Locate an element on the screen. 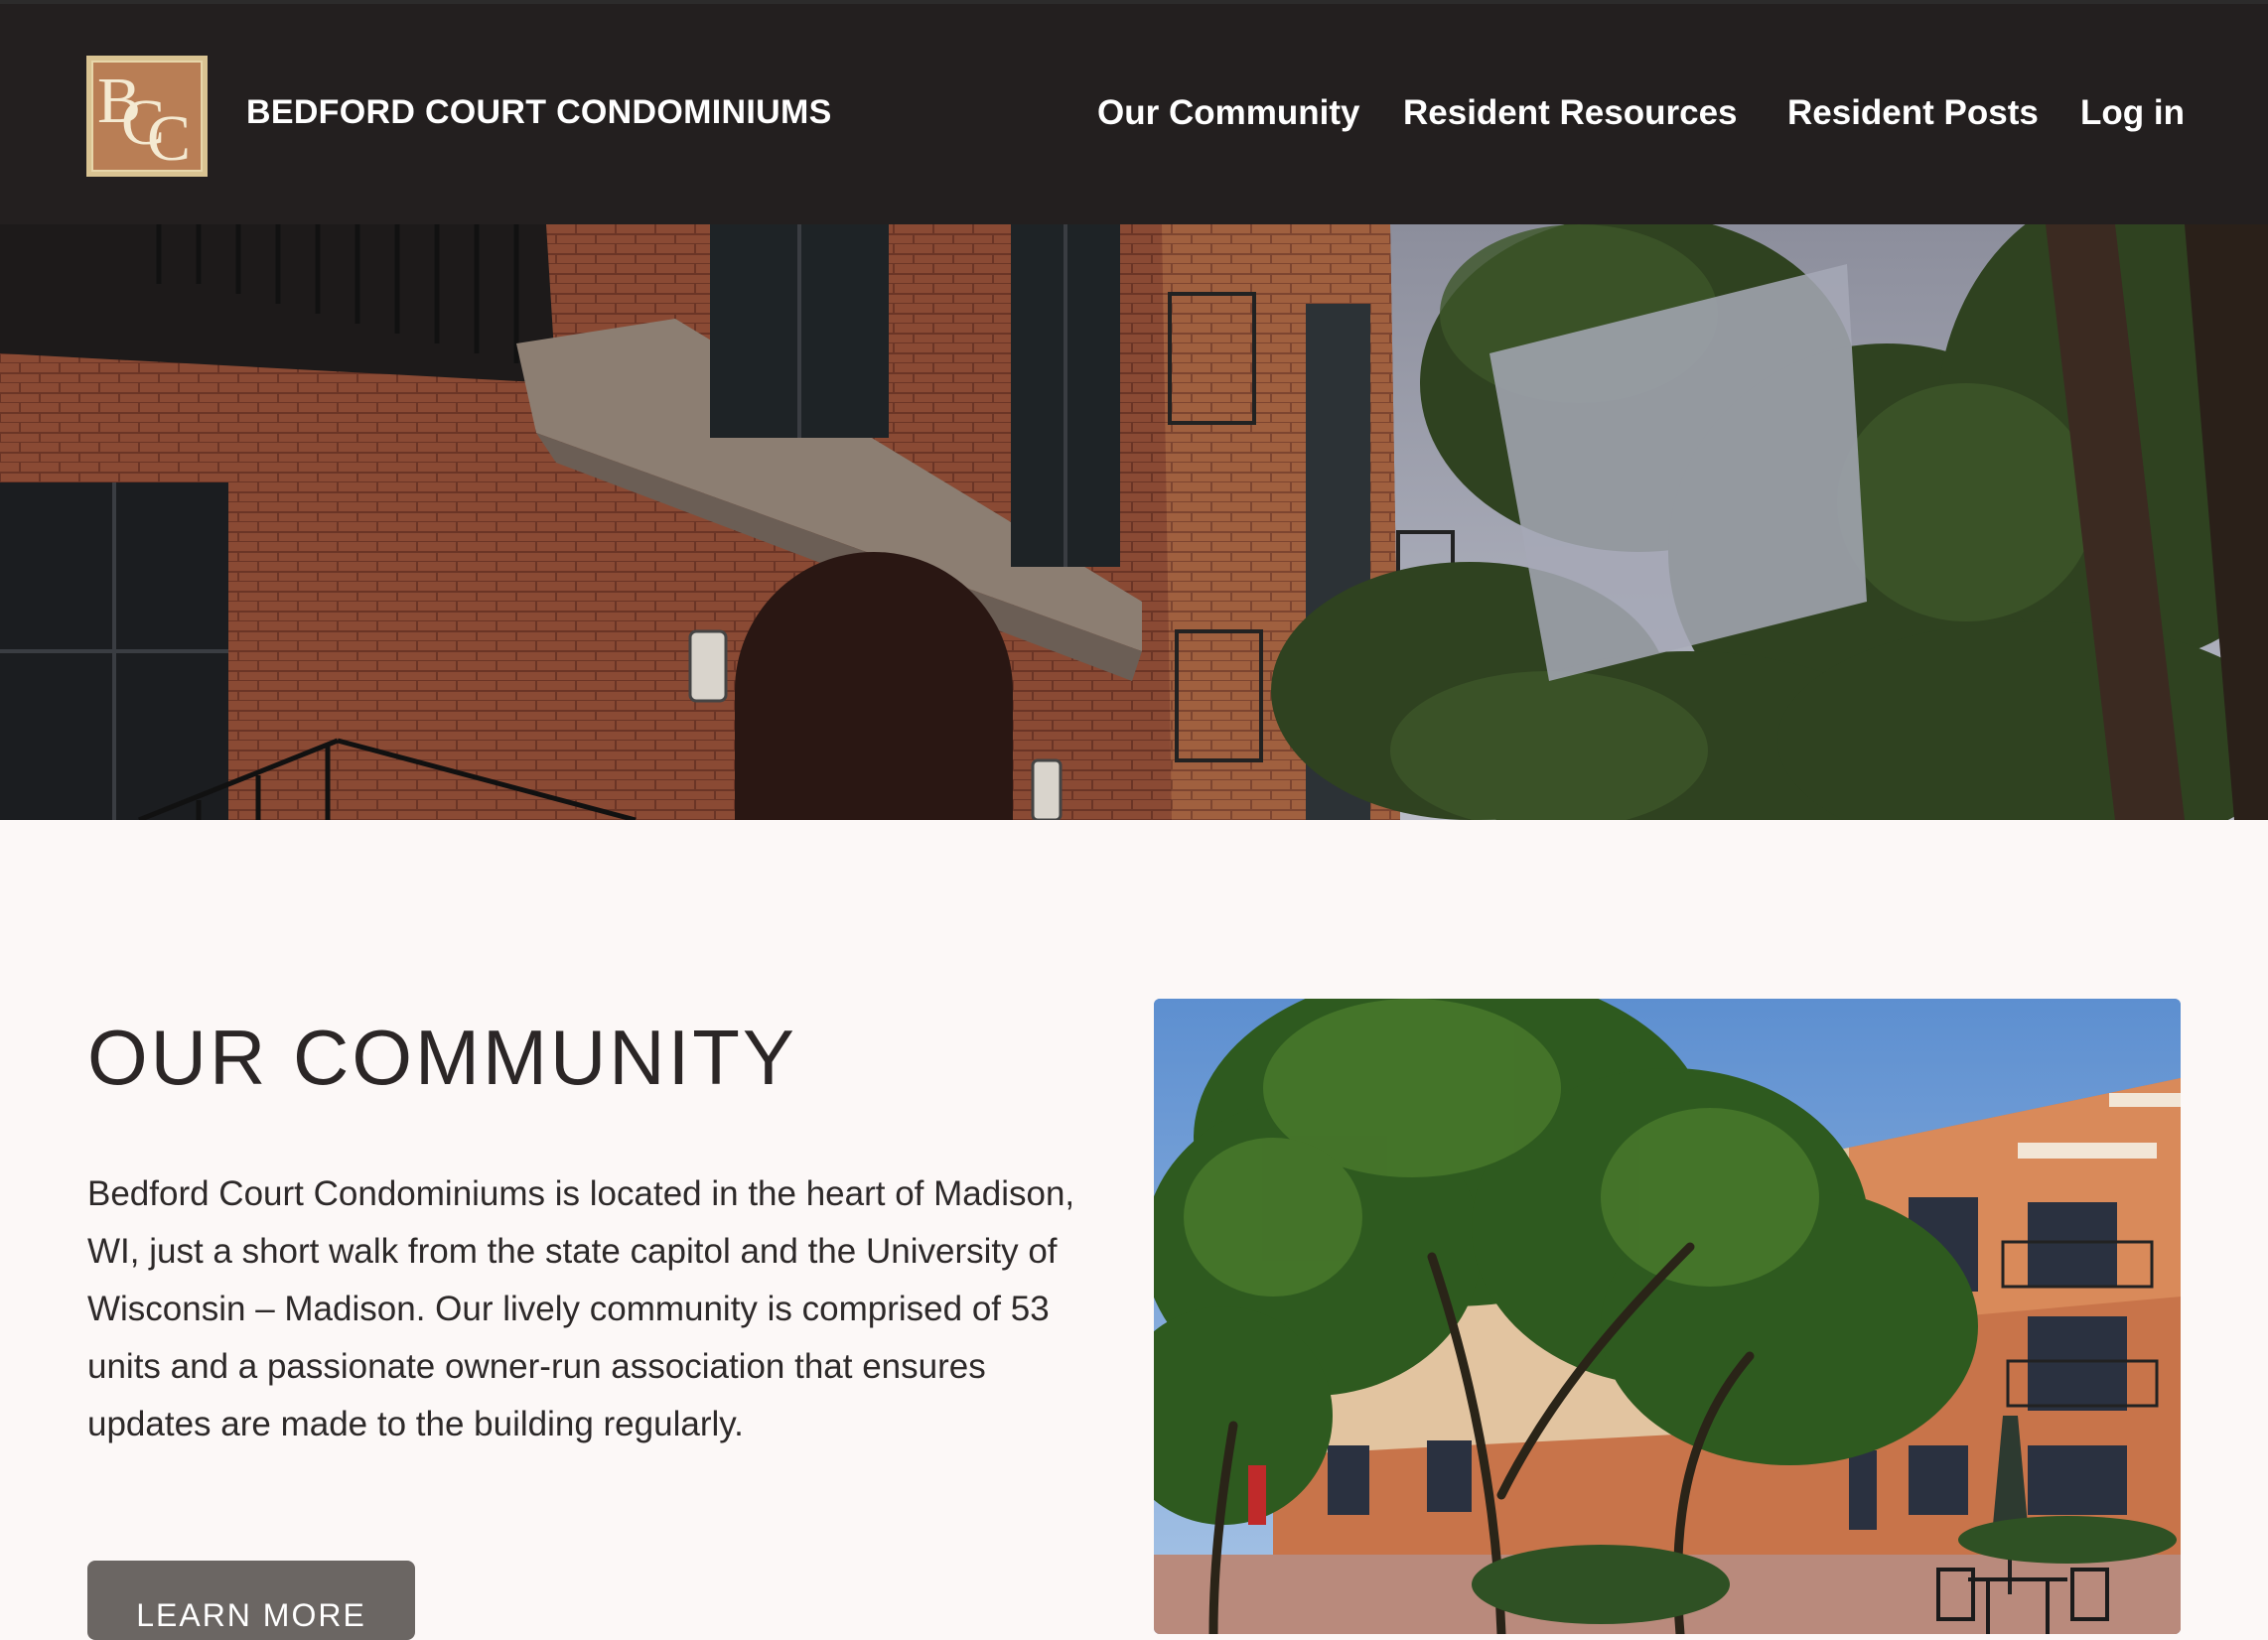 The image size is (2268, 1640). learn-more-button: LEARN MORE is located at coordinates (251, 1600).